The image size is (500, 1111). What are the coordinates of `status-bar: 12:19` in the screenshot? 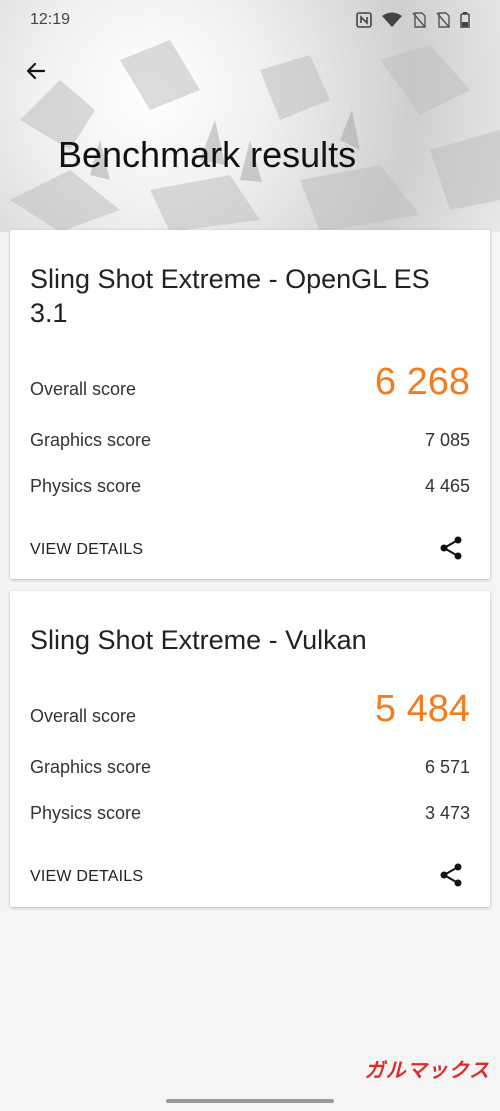 It's located at (250, 20).